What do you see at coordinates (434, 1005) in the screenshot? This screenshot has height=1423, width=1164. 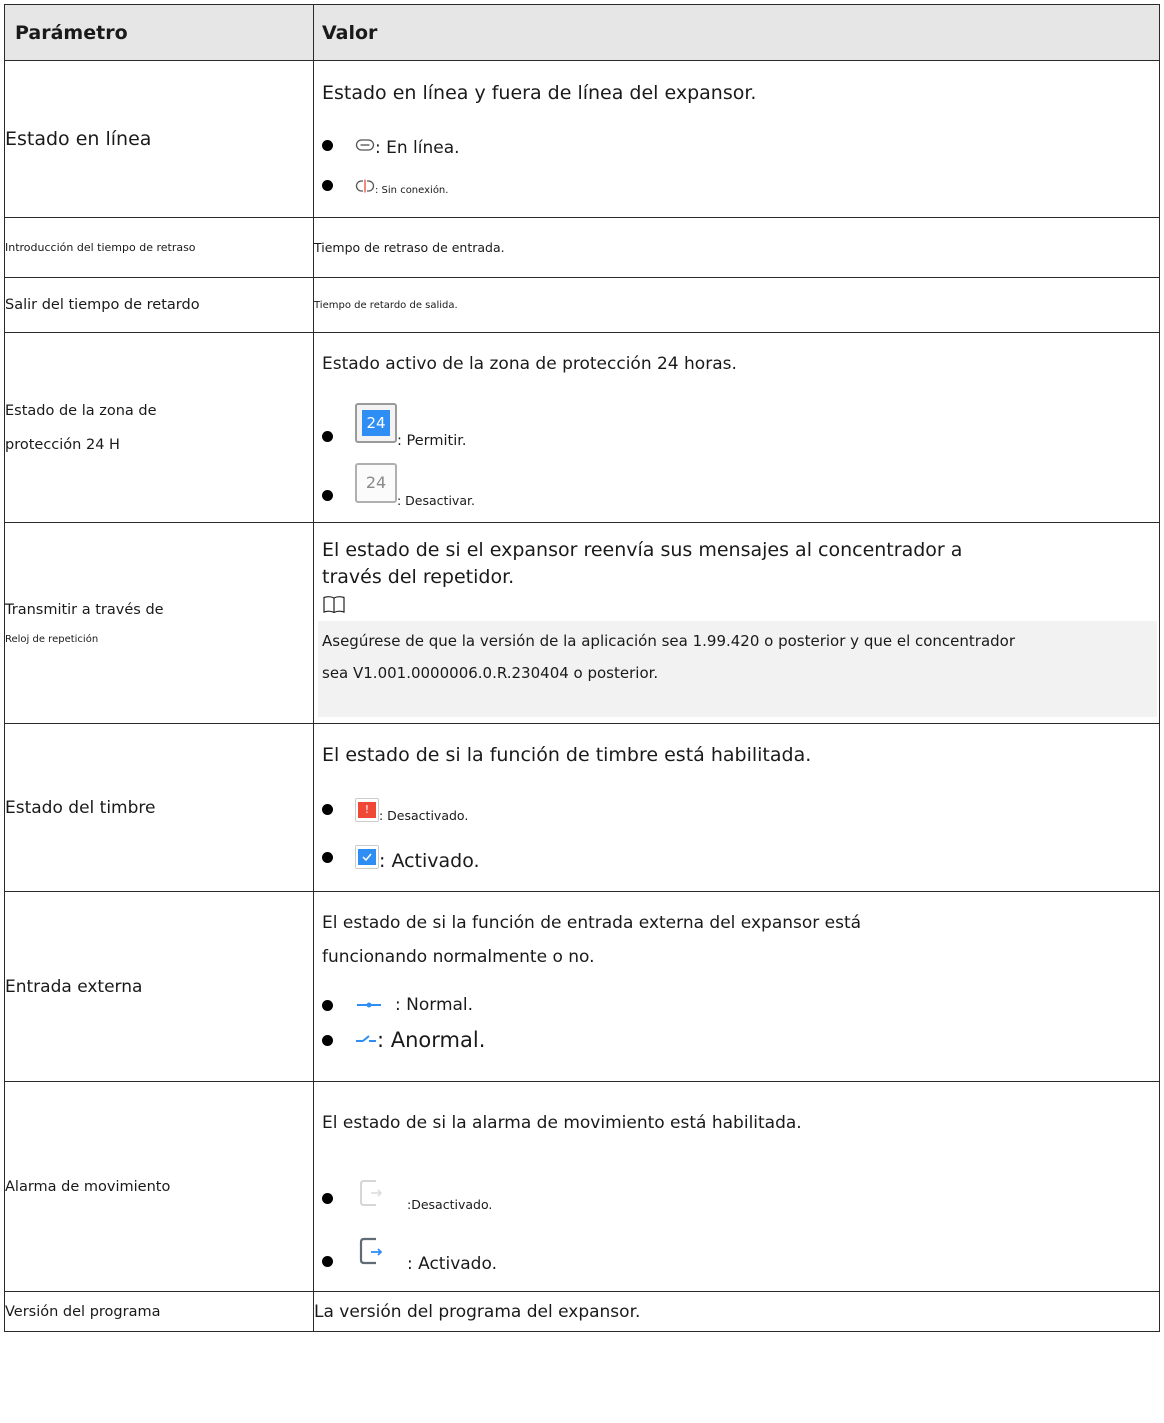 I see `normal-label: : Normal.` at bounding box center [434, 1005].